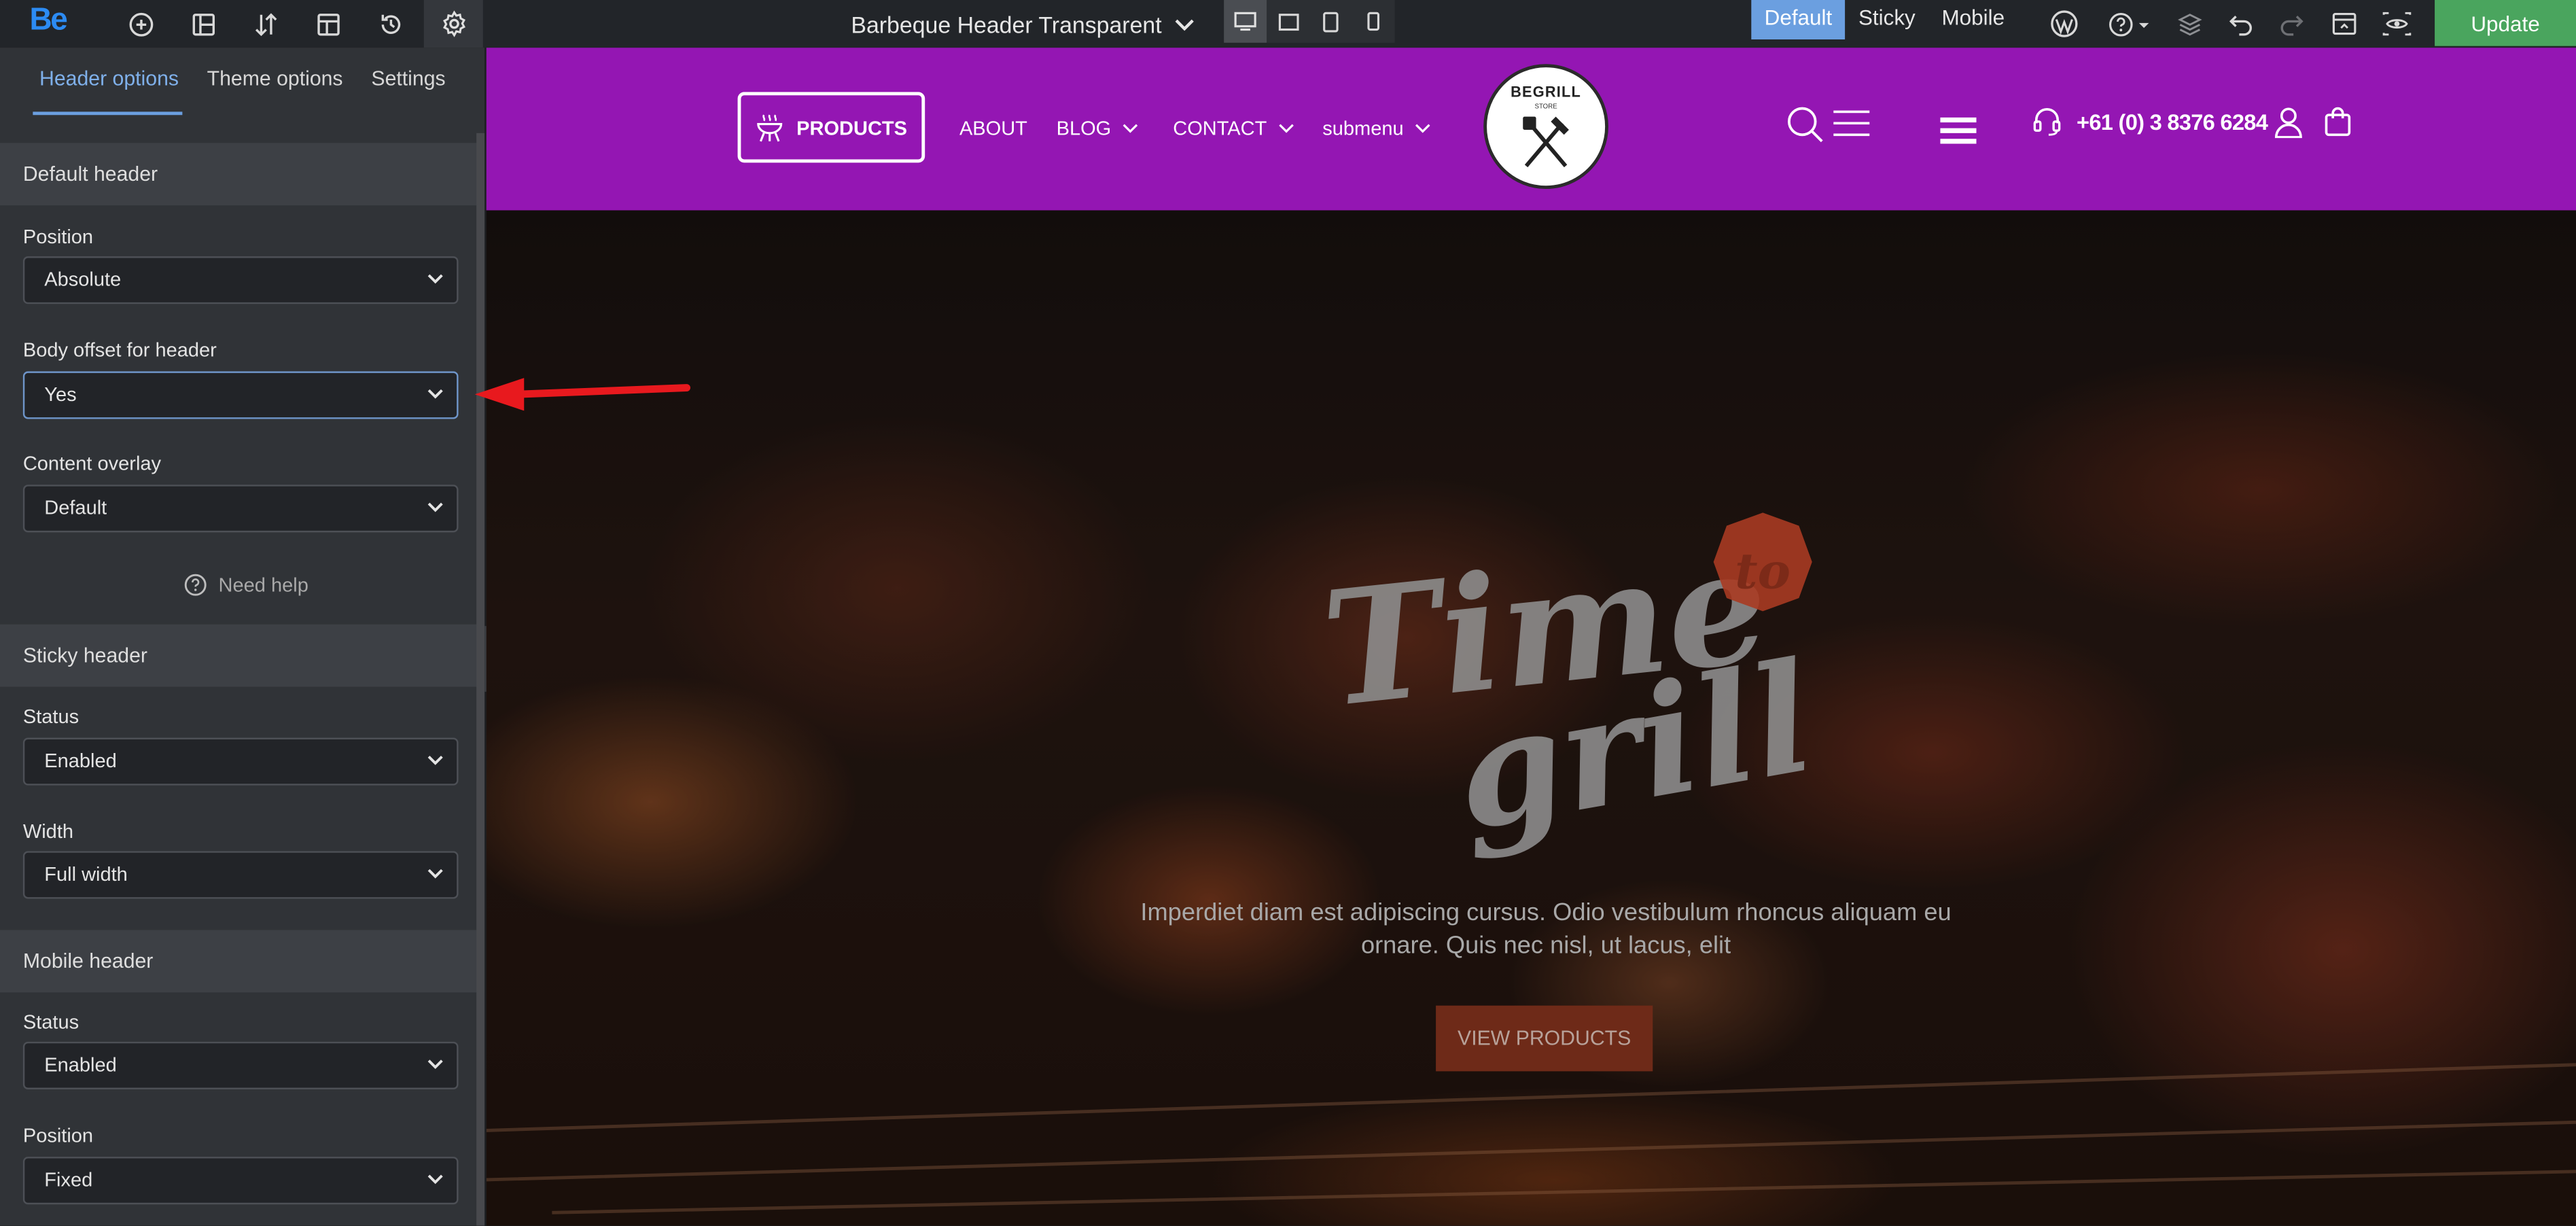  What do you see at coordinates (275, 78) in the screenshot?
I see `tab-theme-options: Theme options` at bounding box center [275, 78].